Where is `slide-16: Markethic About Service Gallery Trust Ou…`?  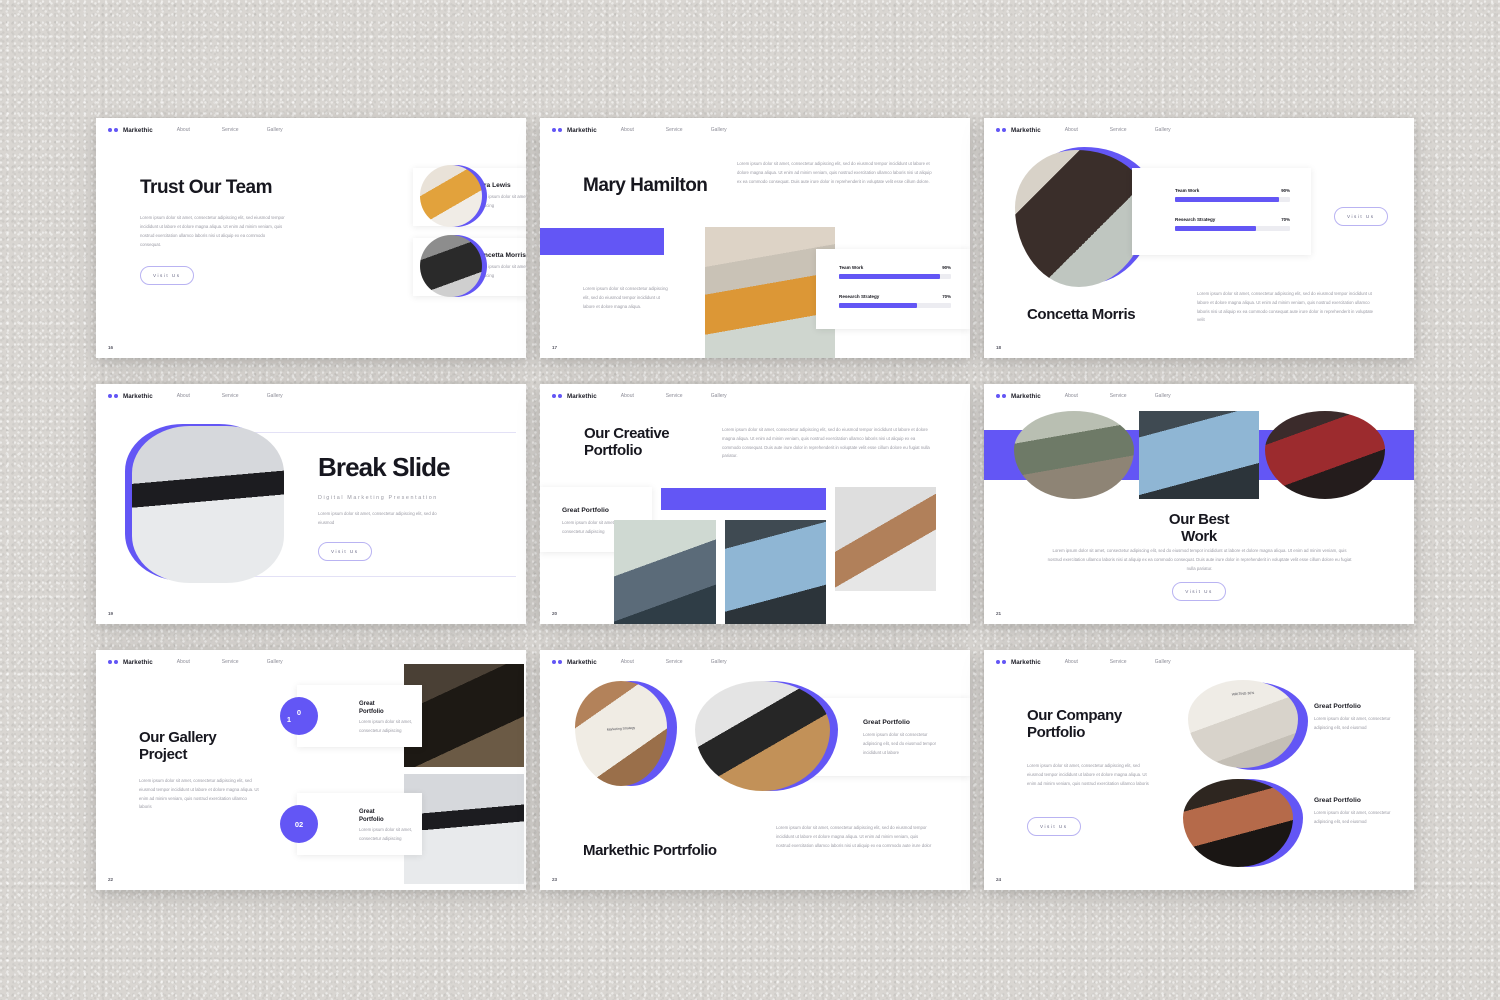
slide-16: Markethic About Service Gallery Trust Ou… is located at coordinates (311, 238).